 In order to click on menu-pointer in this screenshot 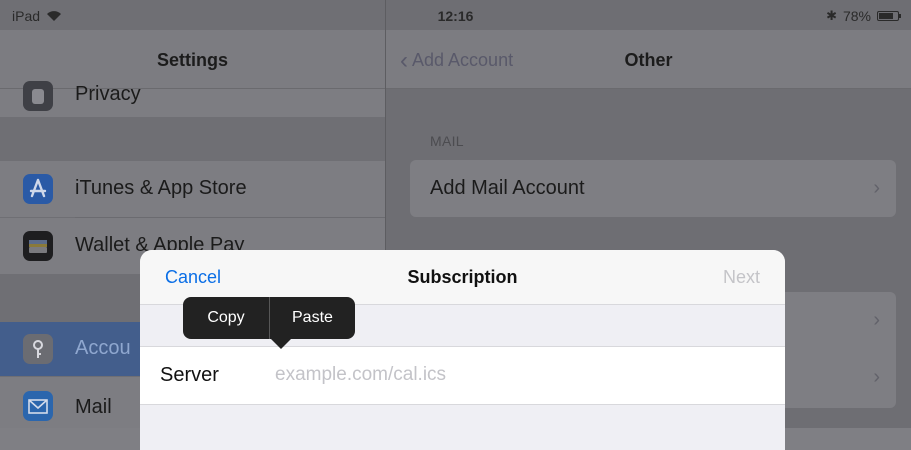, I will do `click(281, 344)`.